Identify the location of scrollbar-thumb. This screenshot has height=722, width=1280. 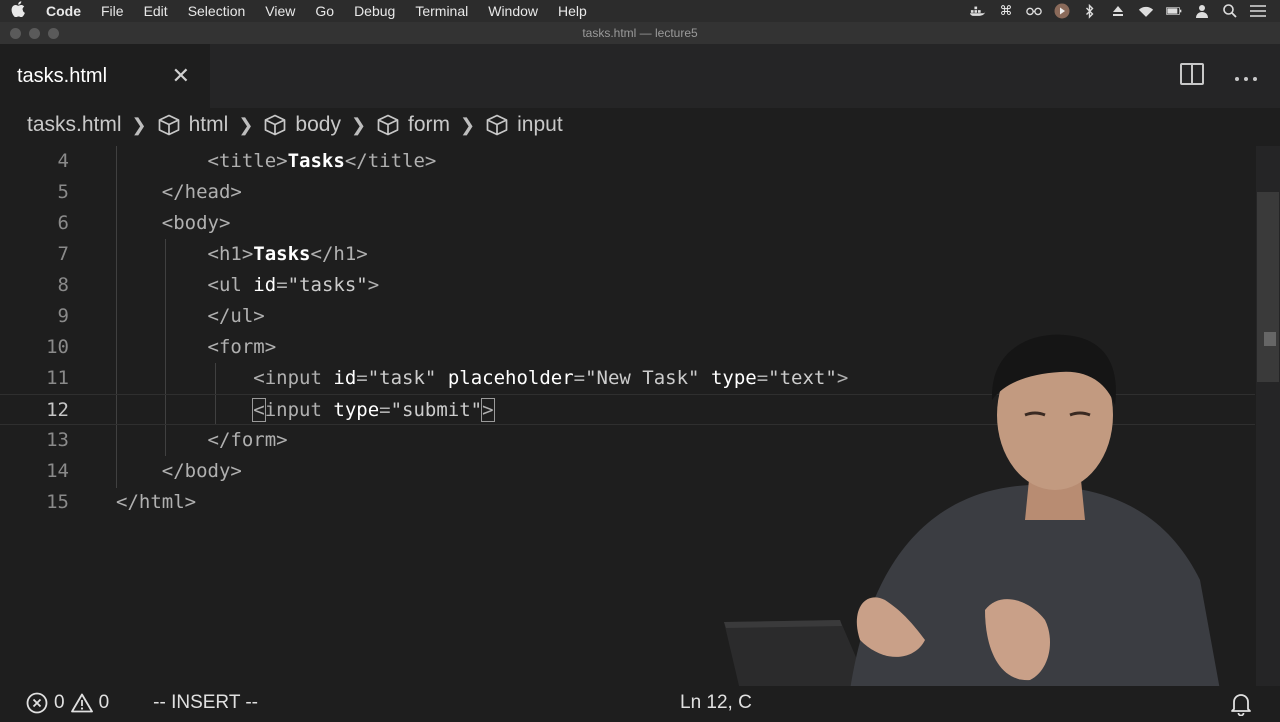
(1268, 287).